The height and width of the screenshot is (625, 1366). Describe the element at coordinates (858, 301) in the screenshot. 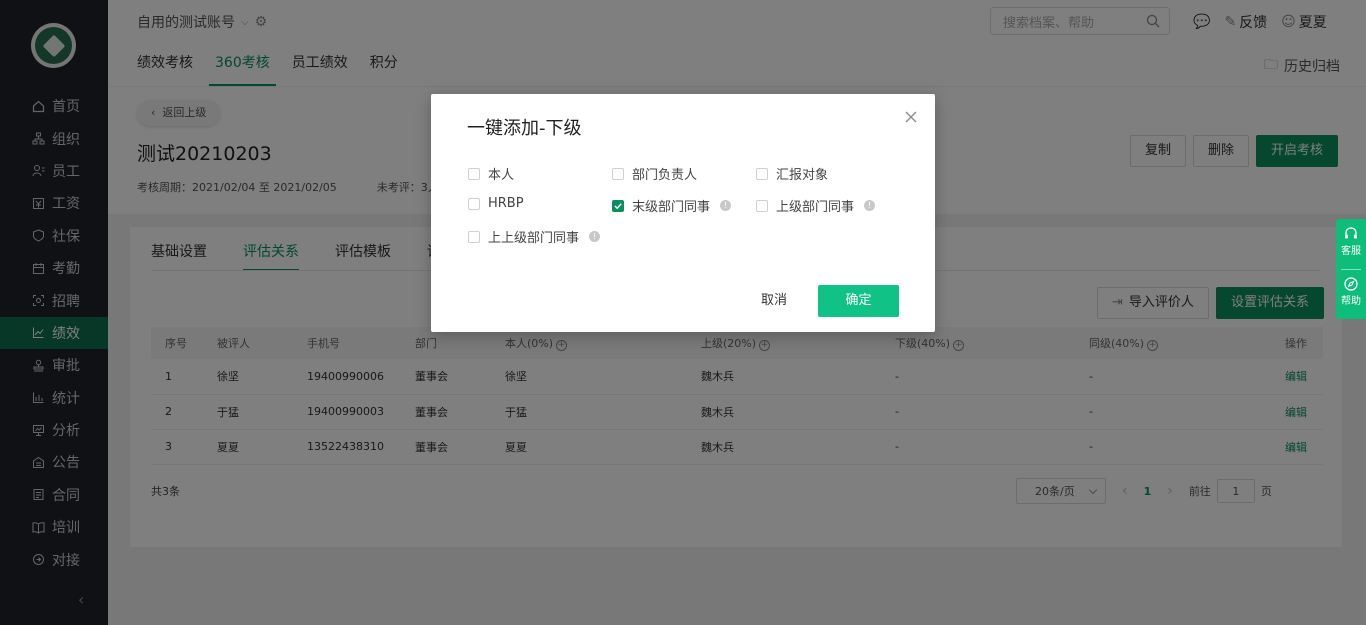

I see `confirm-button: 确定` at that location.